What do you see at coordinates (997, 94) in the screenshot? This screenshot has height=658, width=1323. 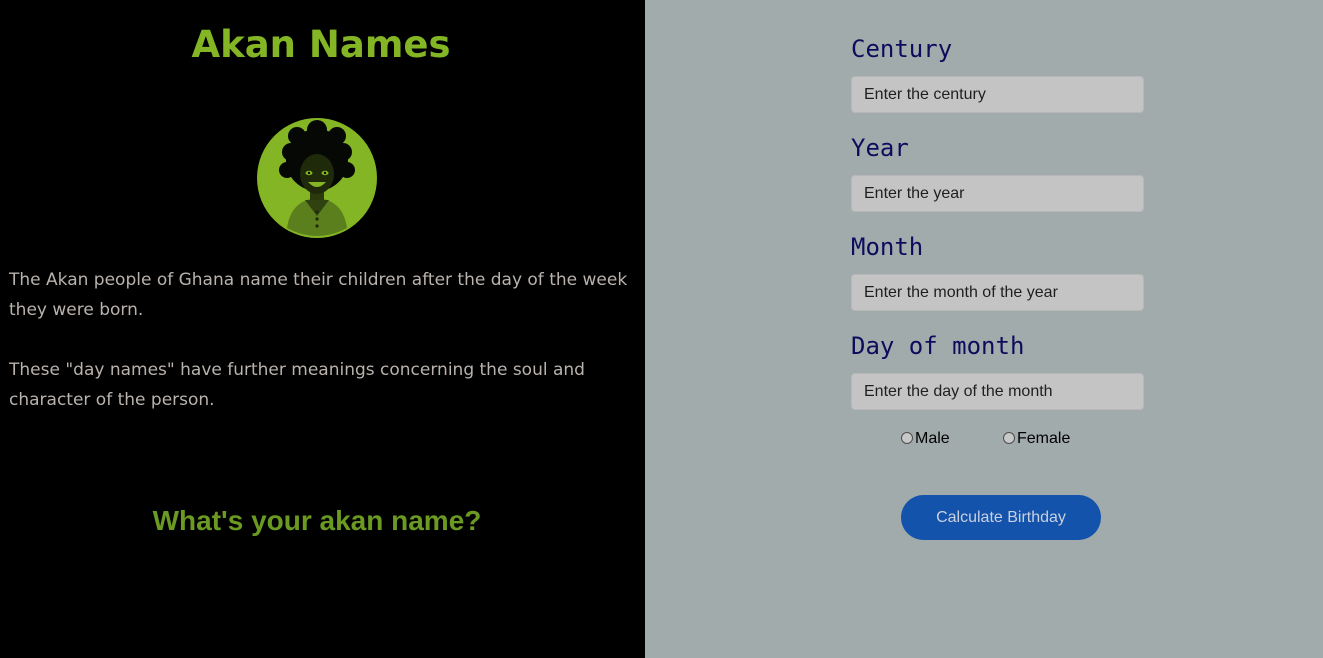 I see `century-input` at bounding box center [997, 94].